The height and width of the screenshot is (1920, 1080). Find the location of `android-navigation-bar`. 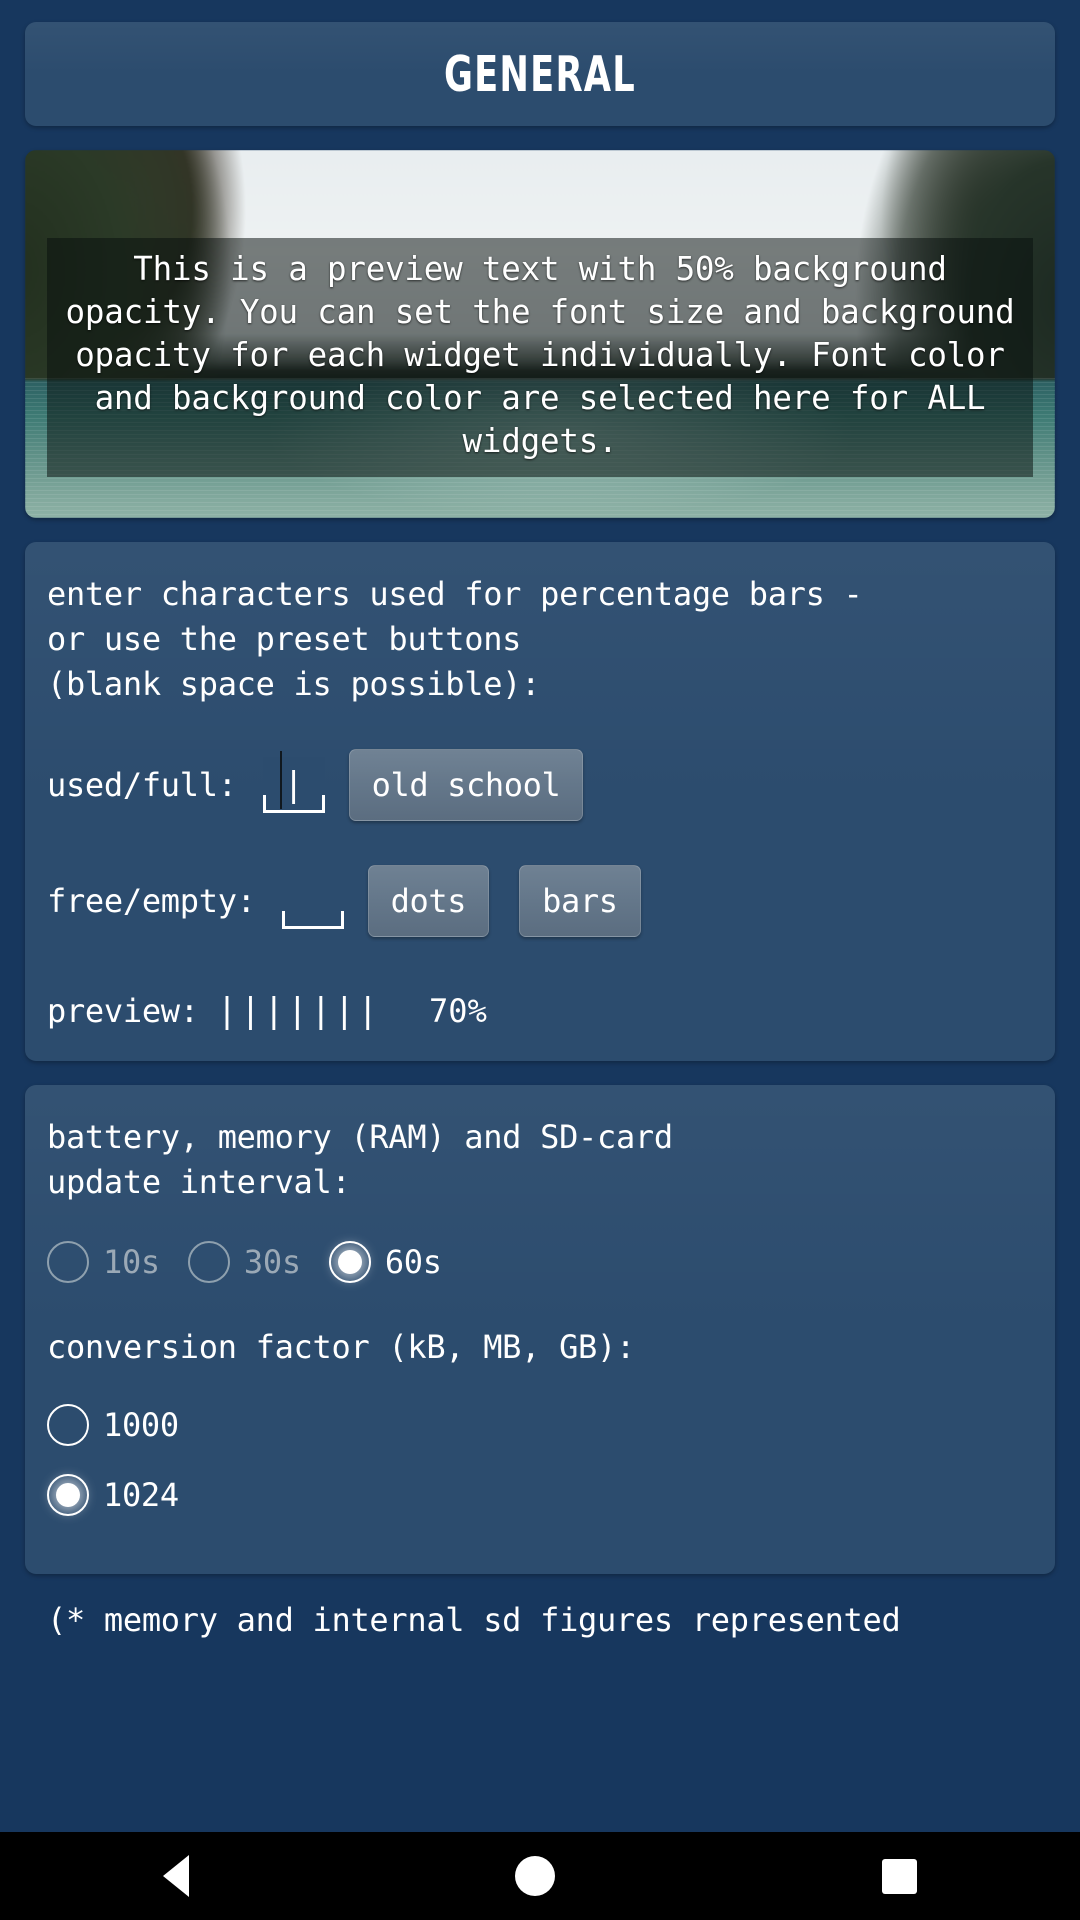

android-navigation-bar is located at coordinates (540, 1876).